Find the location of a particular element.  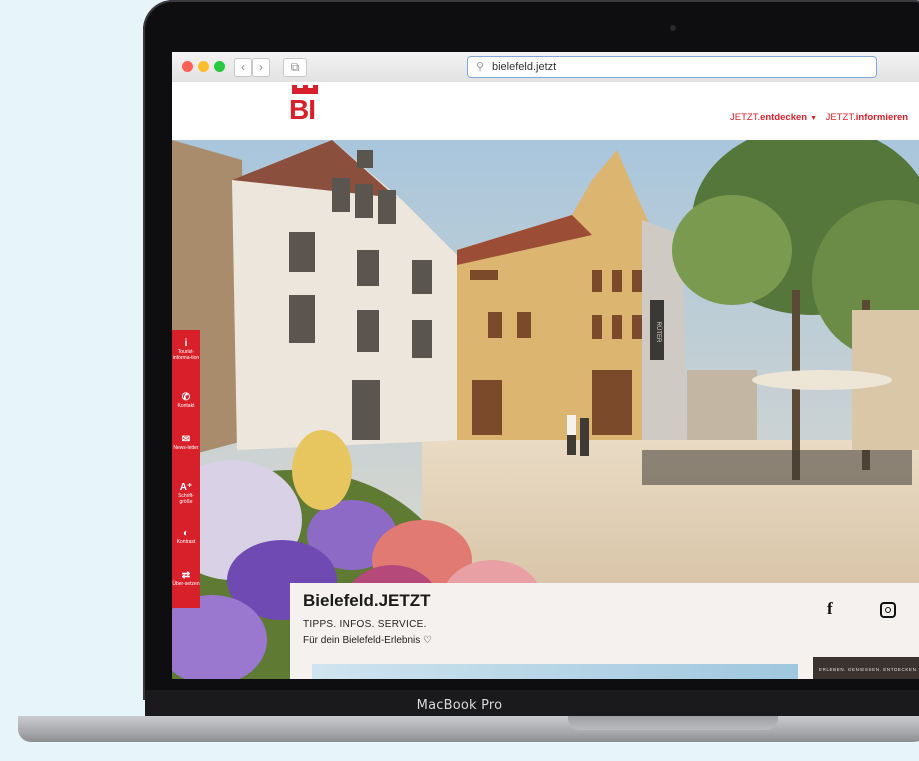

contact-button: ✆ Kontakt is located at coordinates (186, 400).